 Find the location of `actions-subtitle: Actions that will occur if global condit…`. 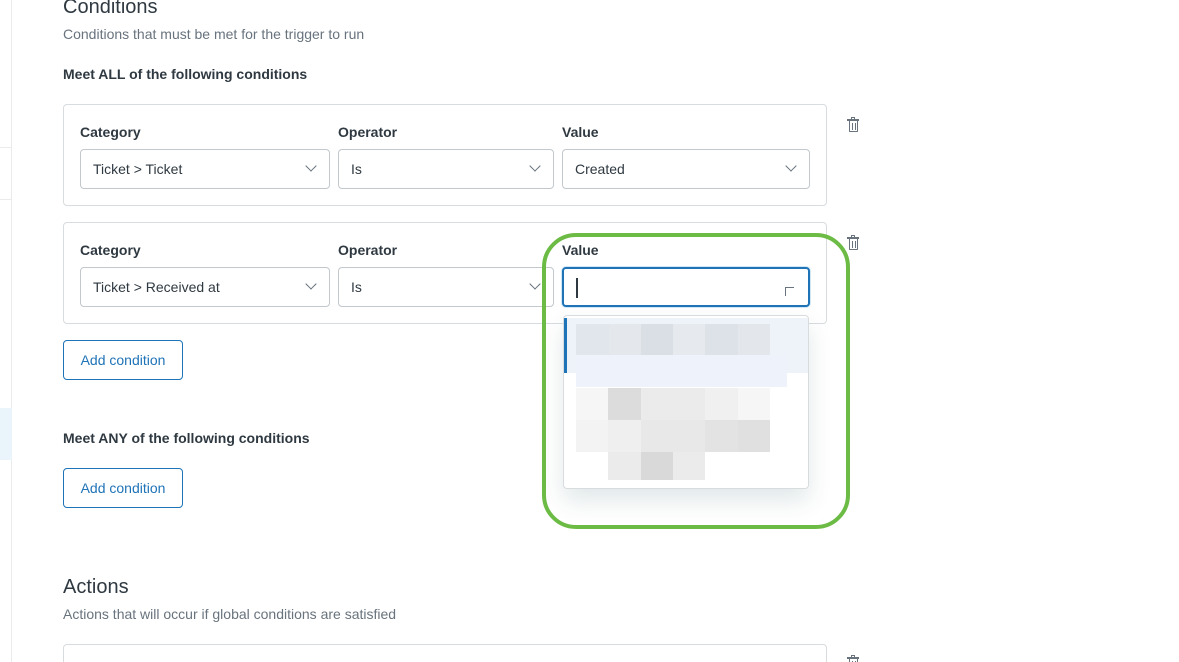

actions-subtitle: Actions that will occur if global condit… is located at coordinates (230, 614).